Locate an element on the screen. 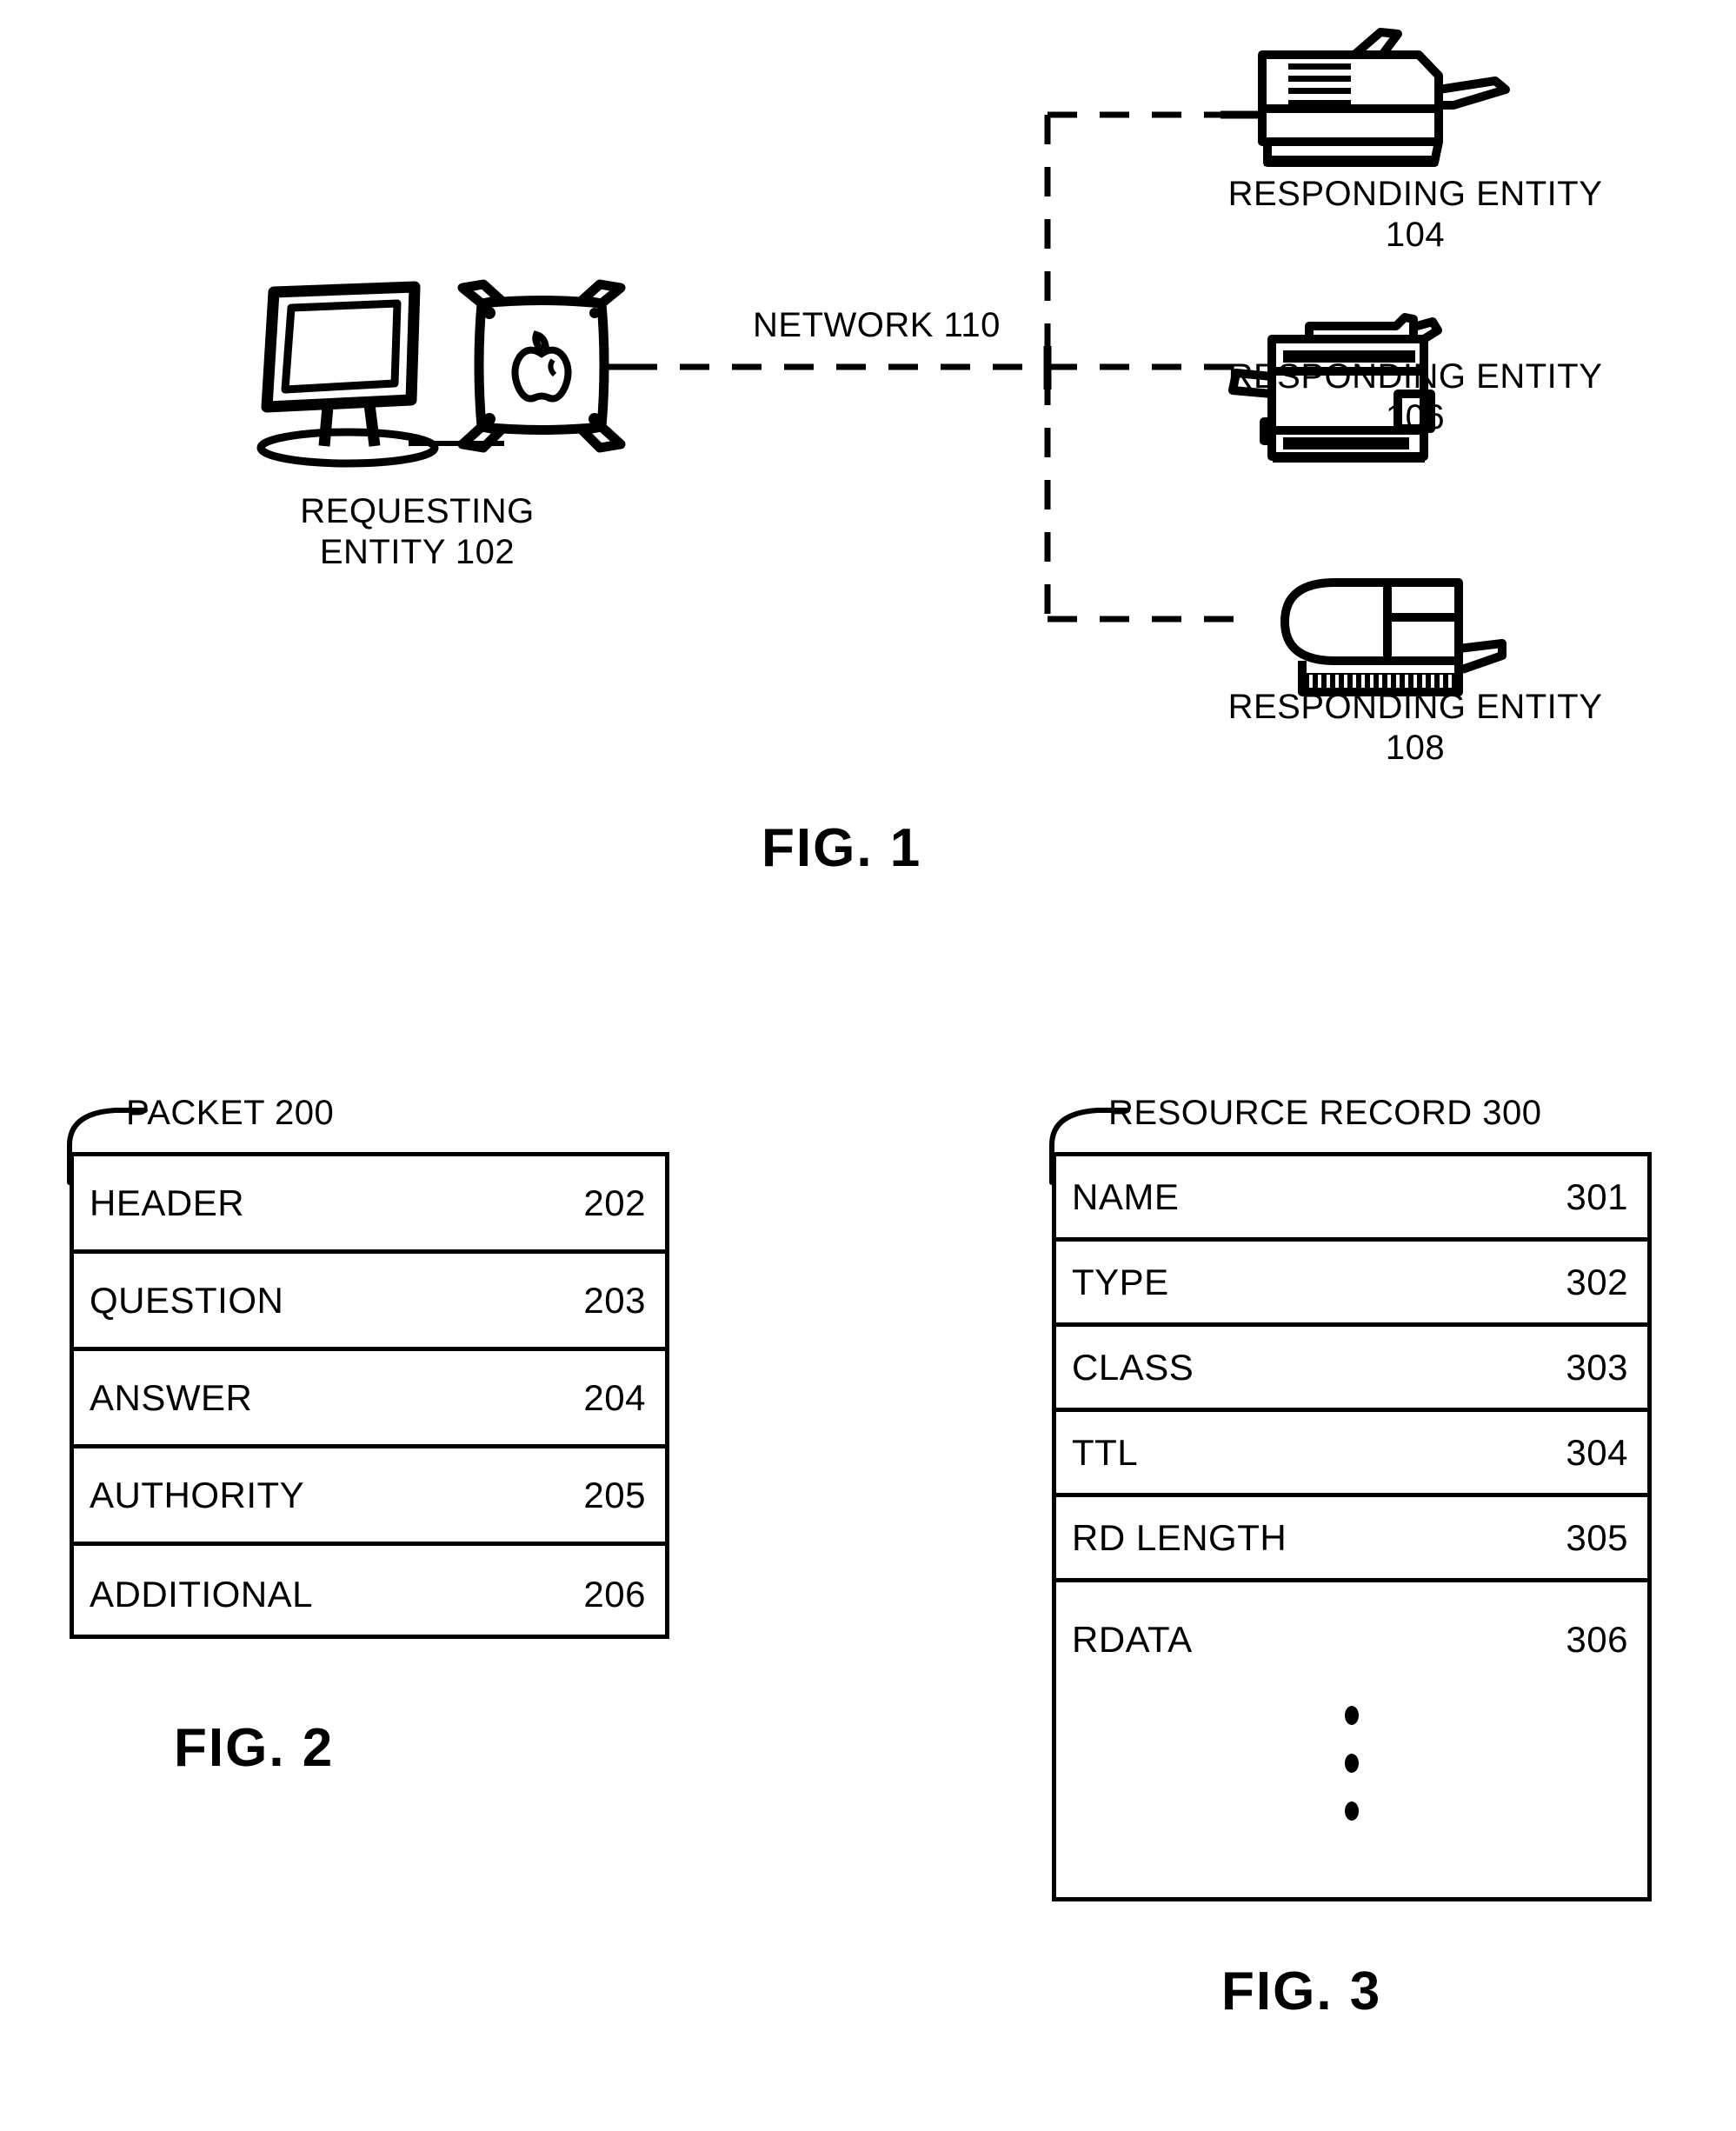 The width and height of the screenshot is (1736, 2131). record-row-name: TTL is located at coordinates (1105, 1452).